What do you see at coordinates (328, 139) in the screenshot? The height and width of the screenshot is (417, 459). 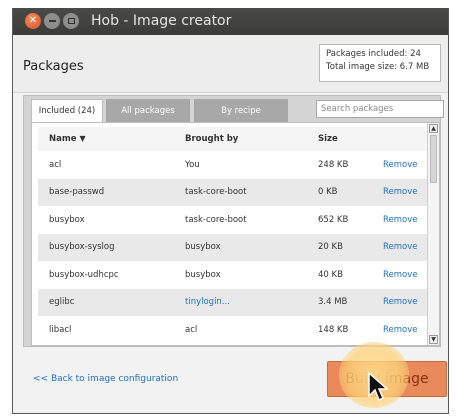 I see `column-header-size: Size` at bounding box center [328, 139].